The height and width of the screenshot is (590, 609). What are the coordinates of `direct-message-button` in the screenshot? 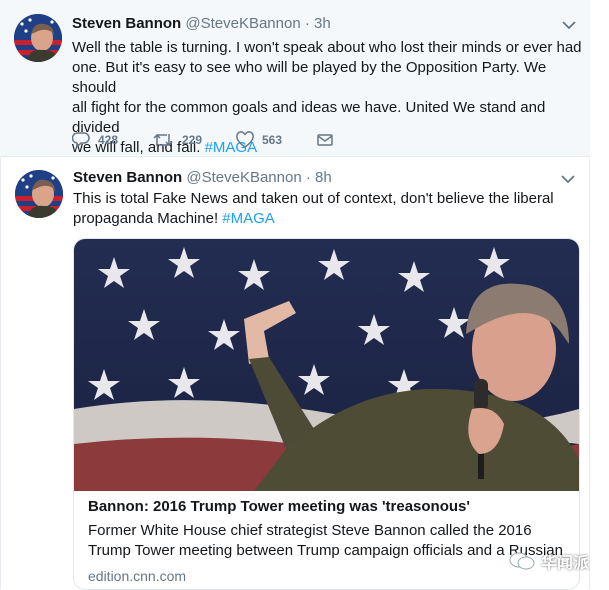 It's located at (325, 140).